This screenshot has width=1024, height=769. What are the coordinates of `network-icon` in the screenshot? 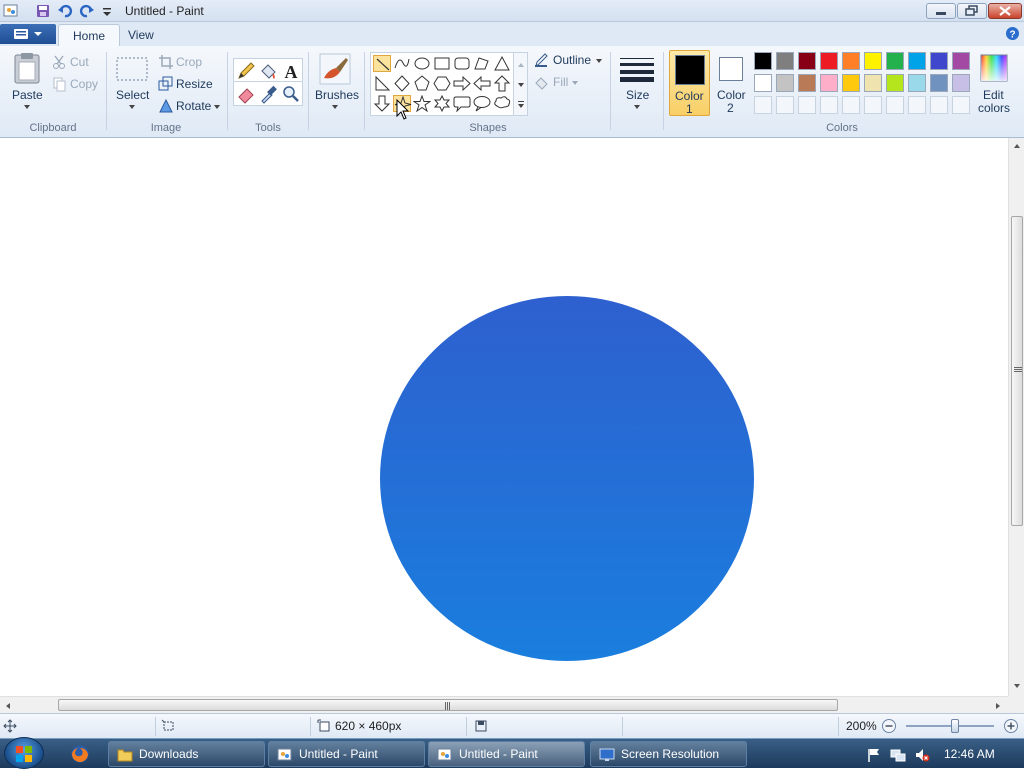 It's located at (898, 755).